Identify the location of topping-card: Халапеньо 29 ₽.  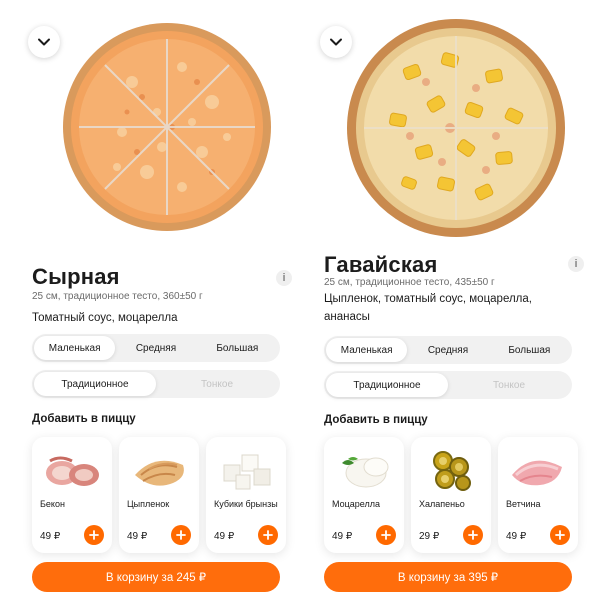
(451, 495).